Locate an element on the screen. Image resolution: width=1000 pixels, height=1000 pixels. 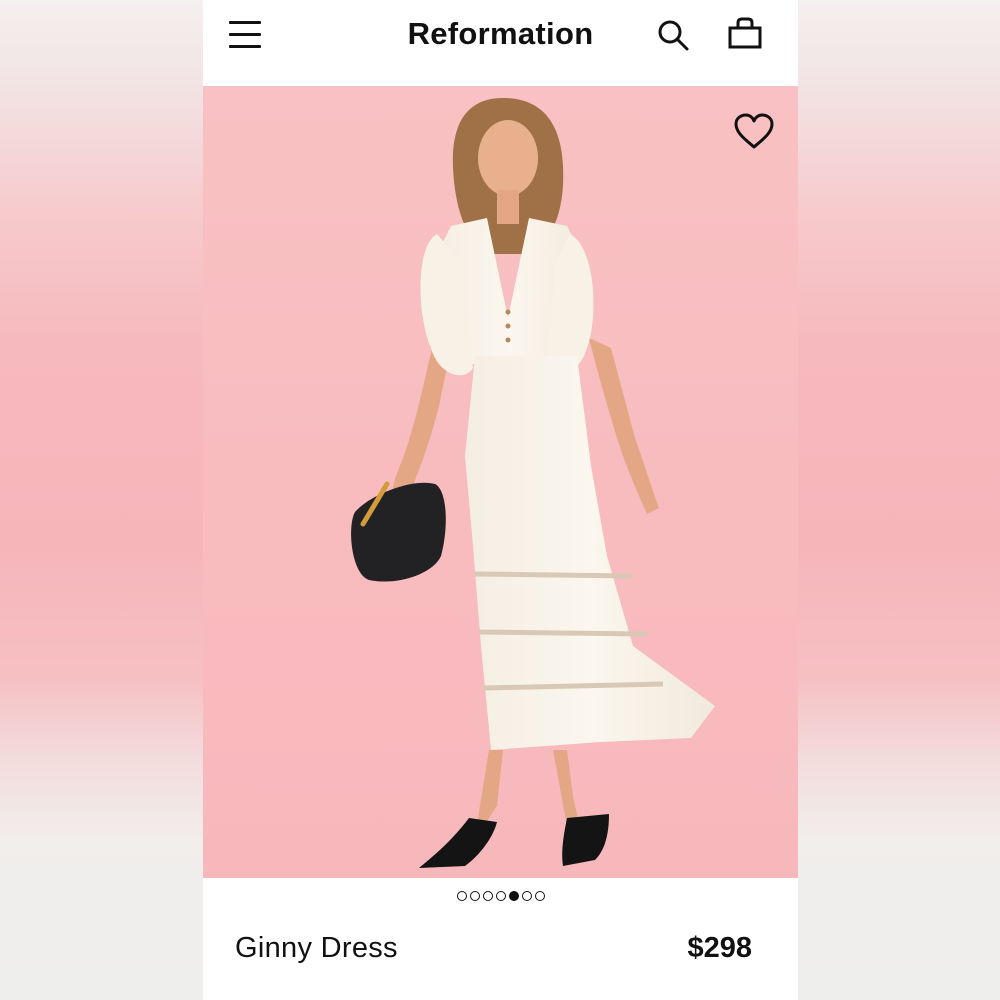
top-nav-bar: Reformation is located at coordinates (500, 43).